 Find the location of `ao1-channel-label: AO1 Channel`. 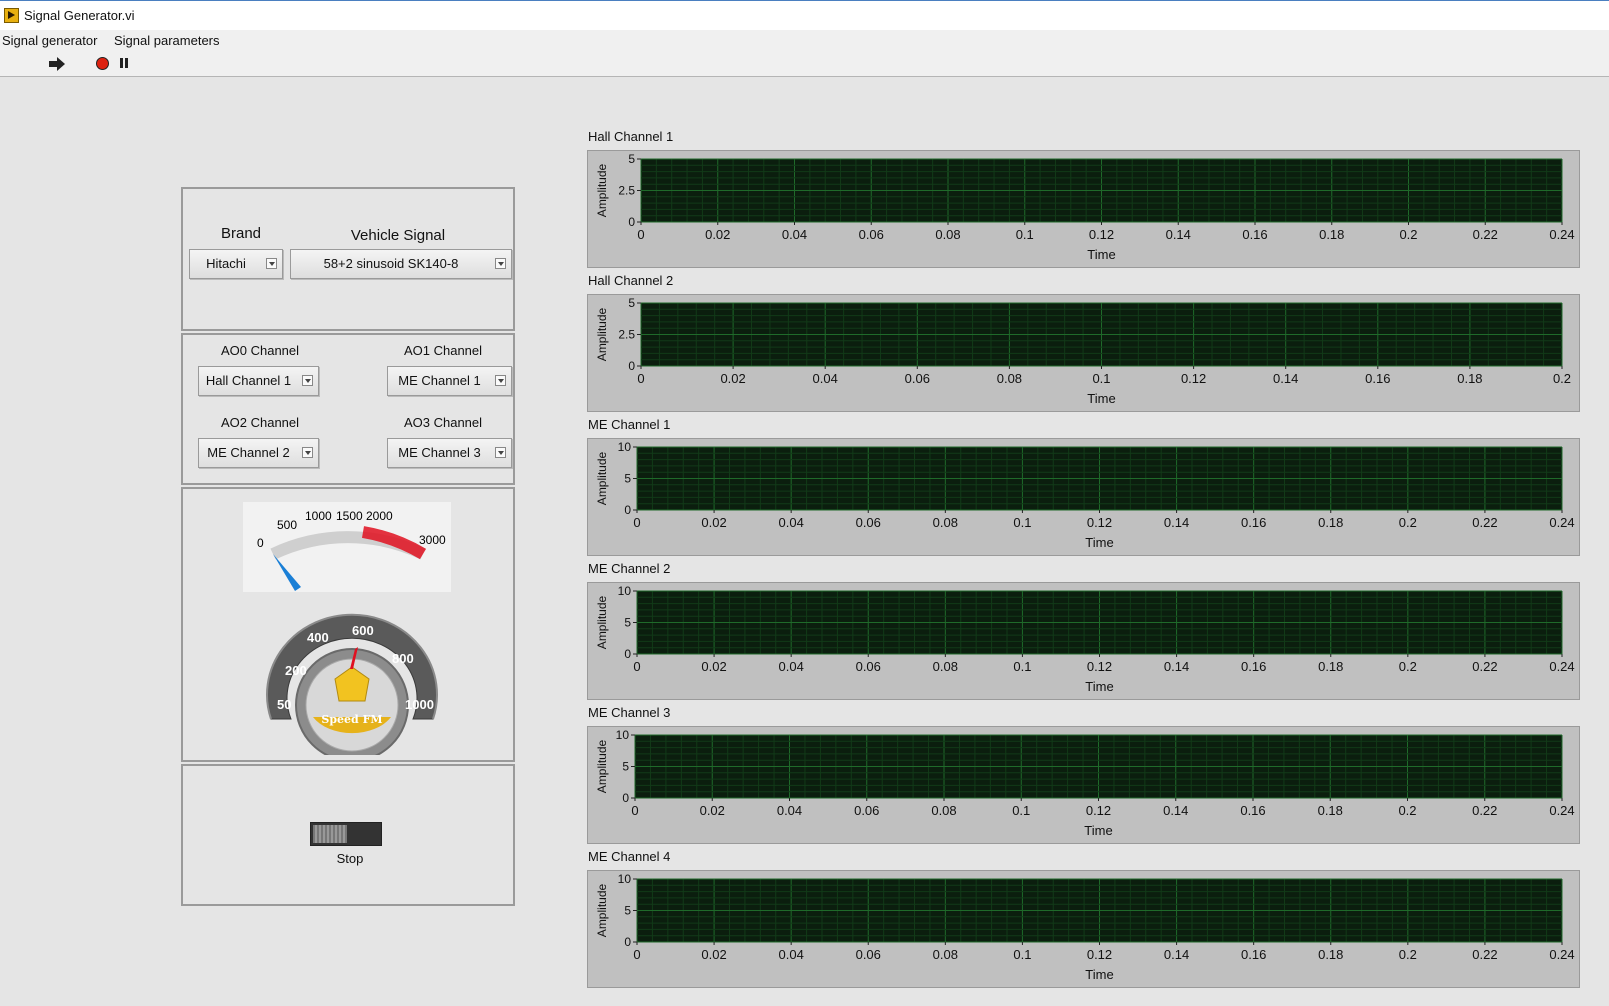

ao1-channel-label: AO1 Channel is located at coordinates (443, 350).